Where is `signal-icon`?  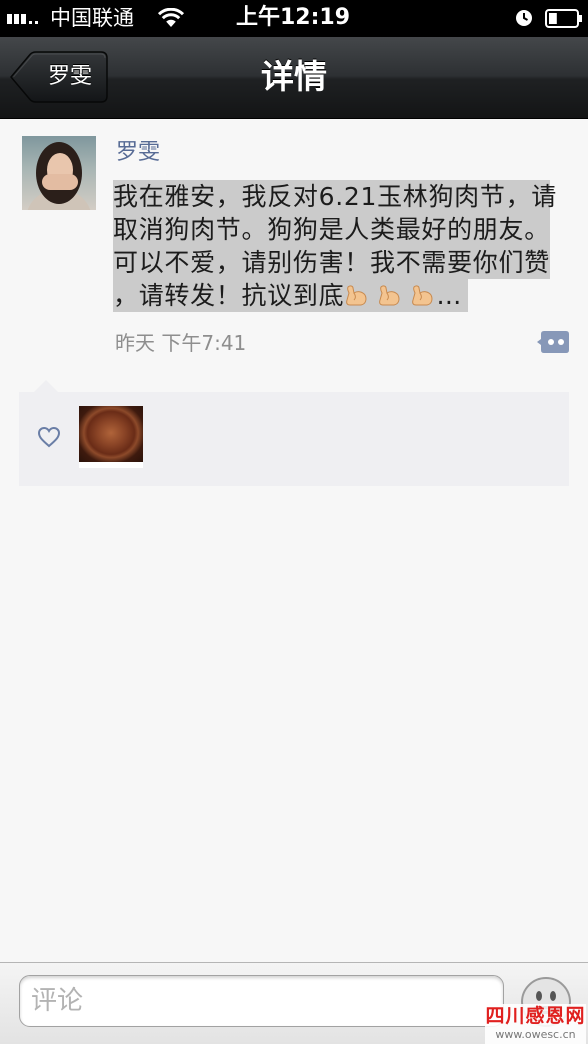 signal-icon is located at coordinates (22, 19).